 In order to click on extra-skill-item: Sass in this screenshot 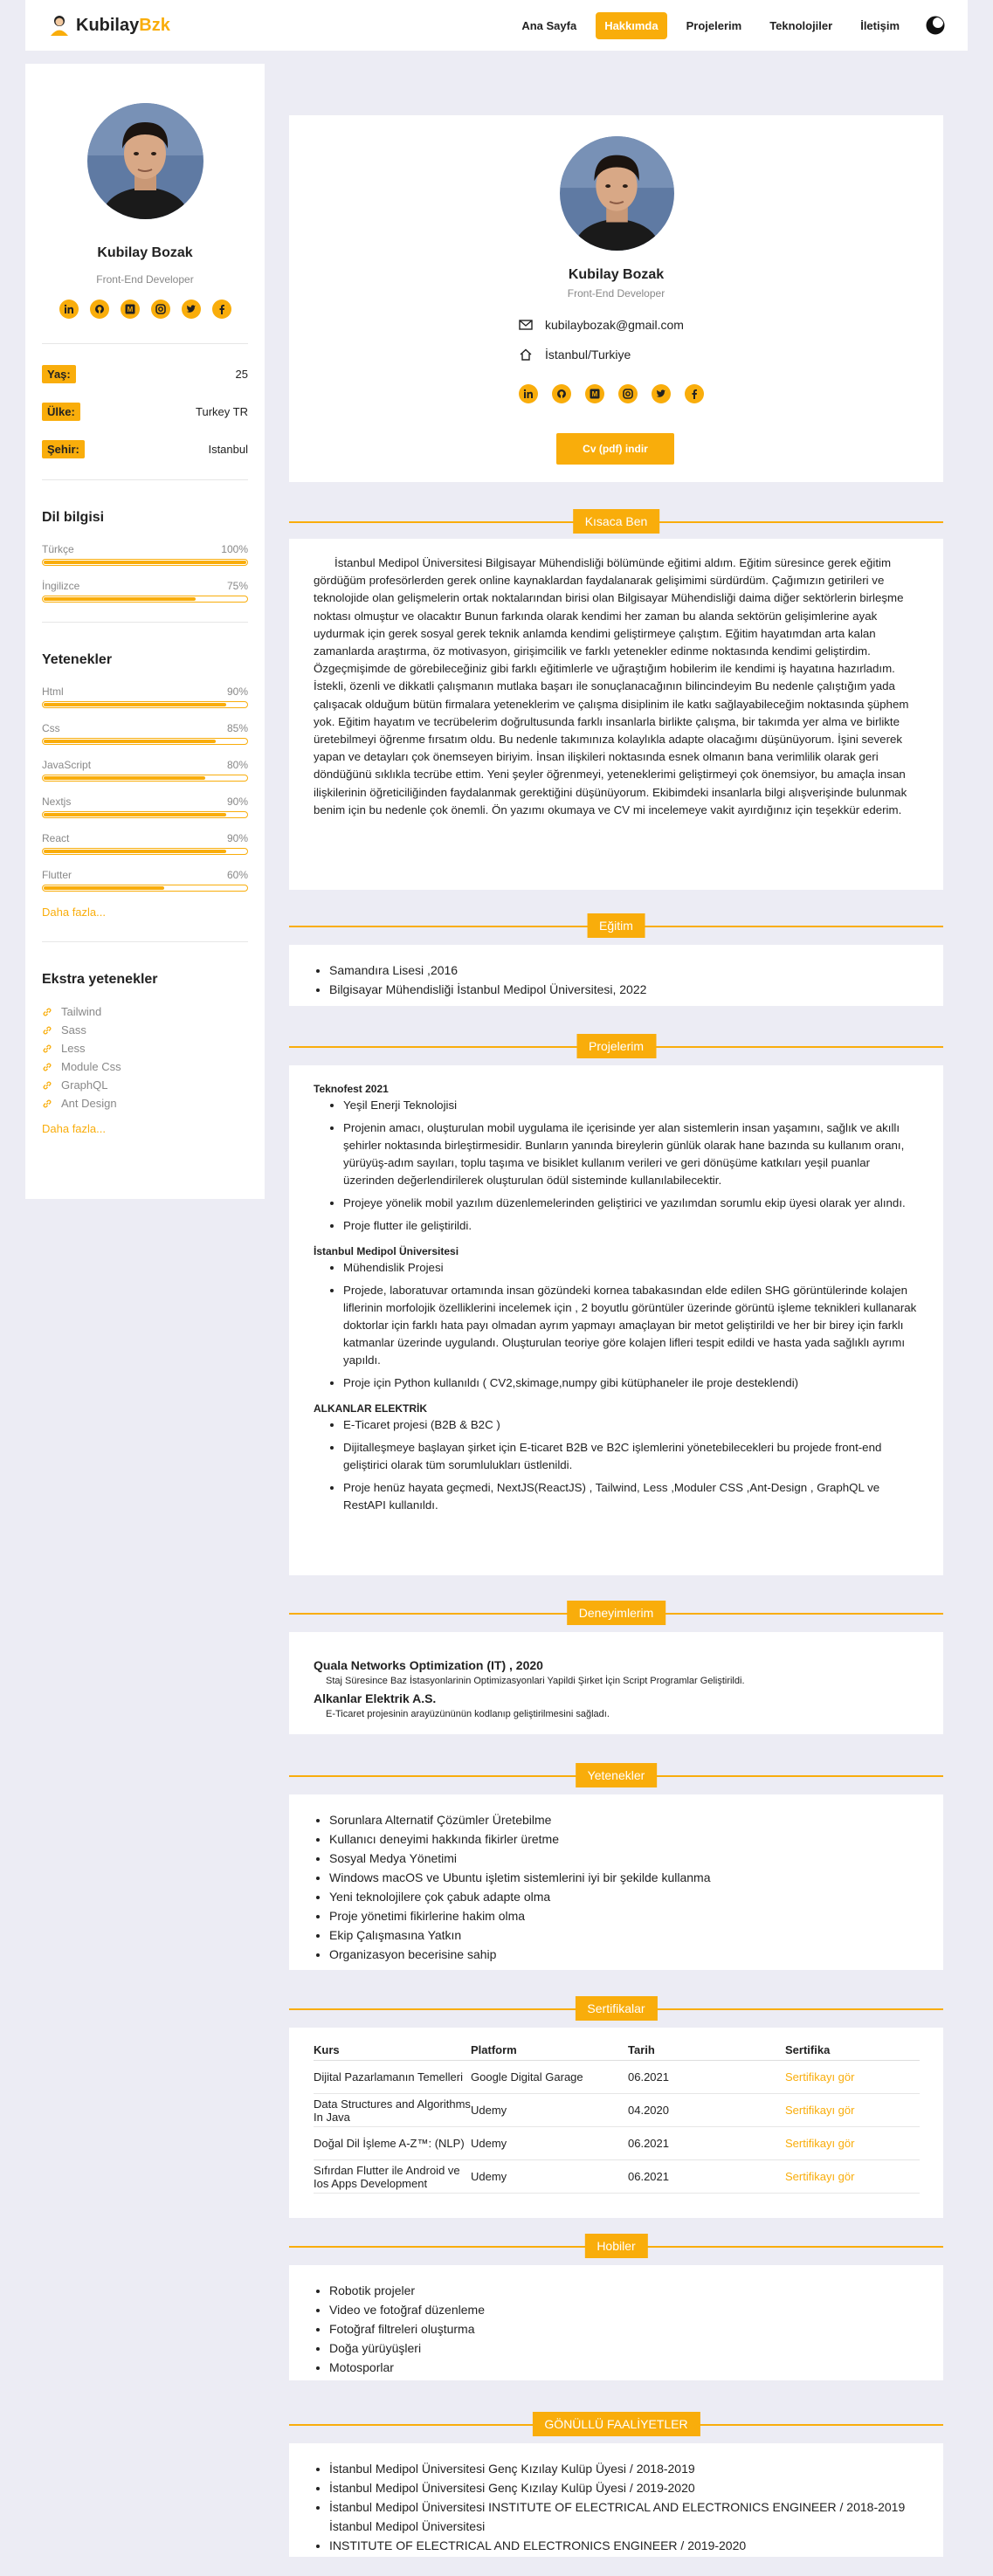, I will do `click(145, 1030)`.